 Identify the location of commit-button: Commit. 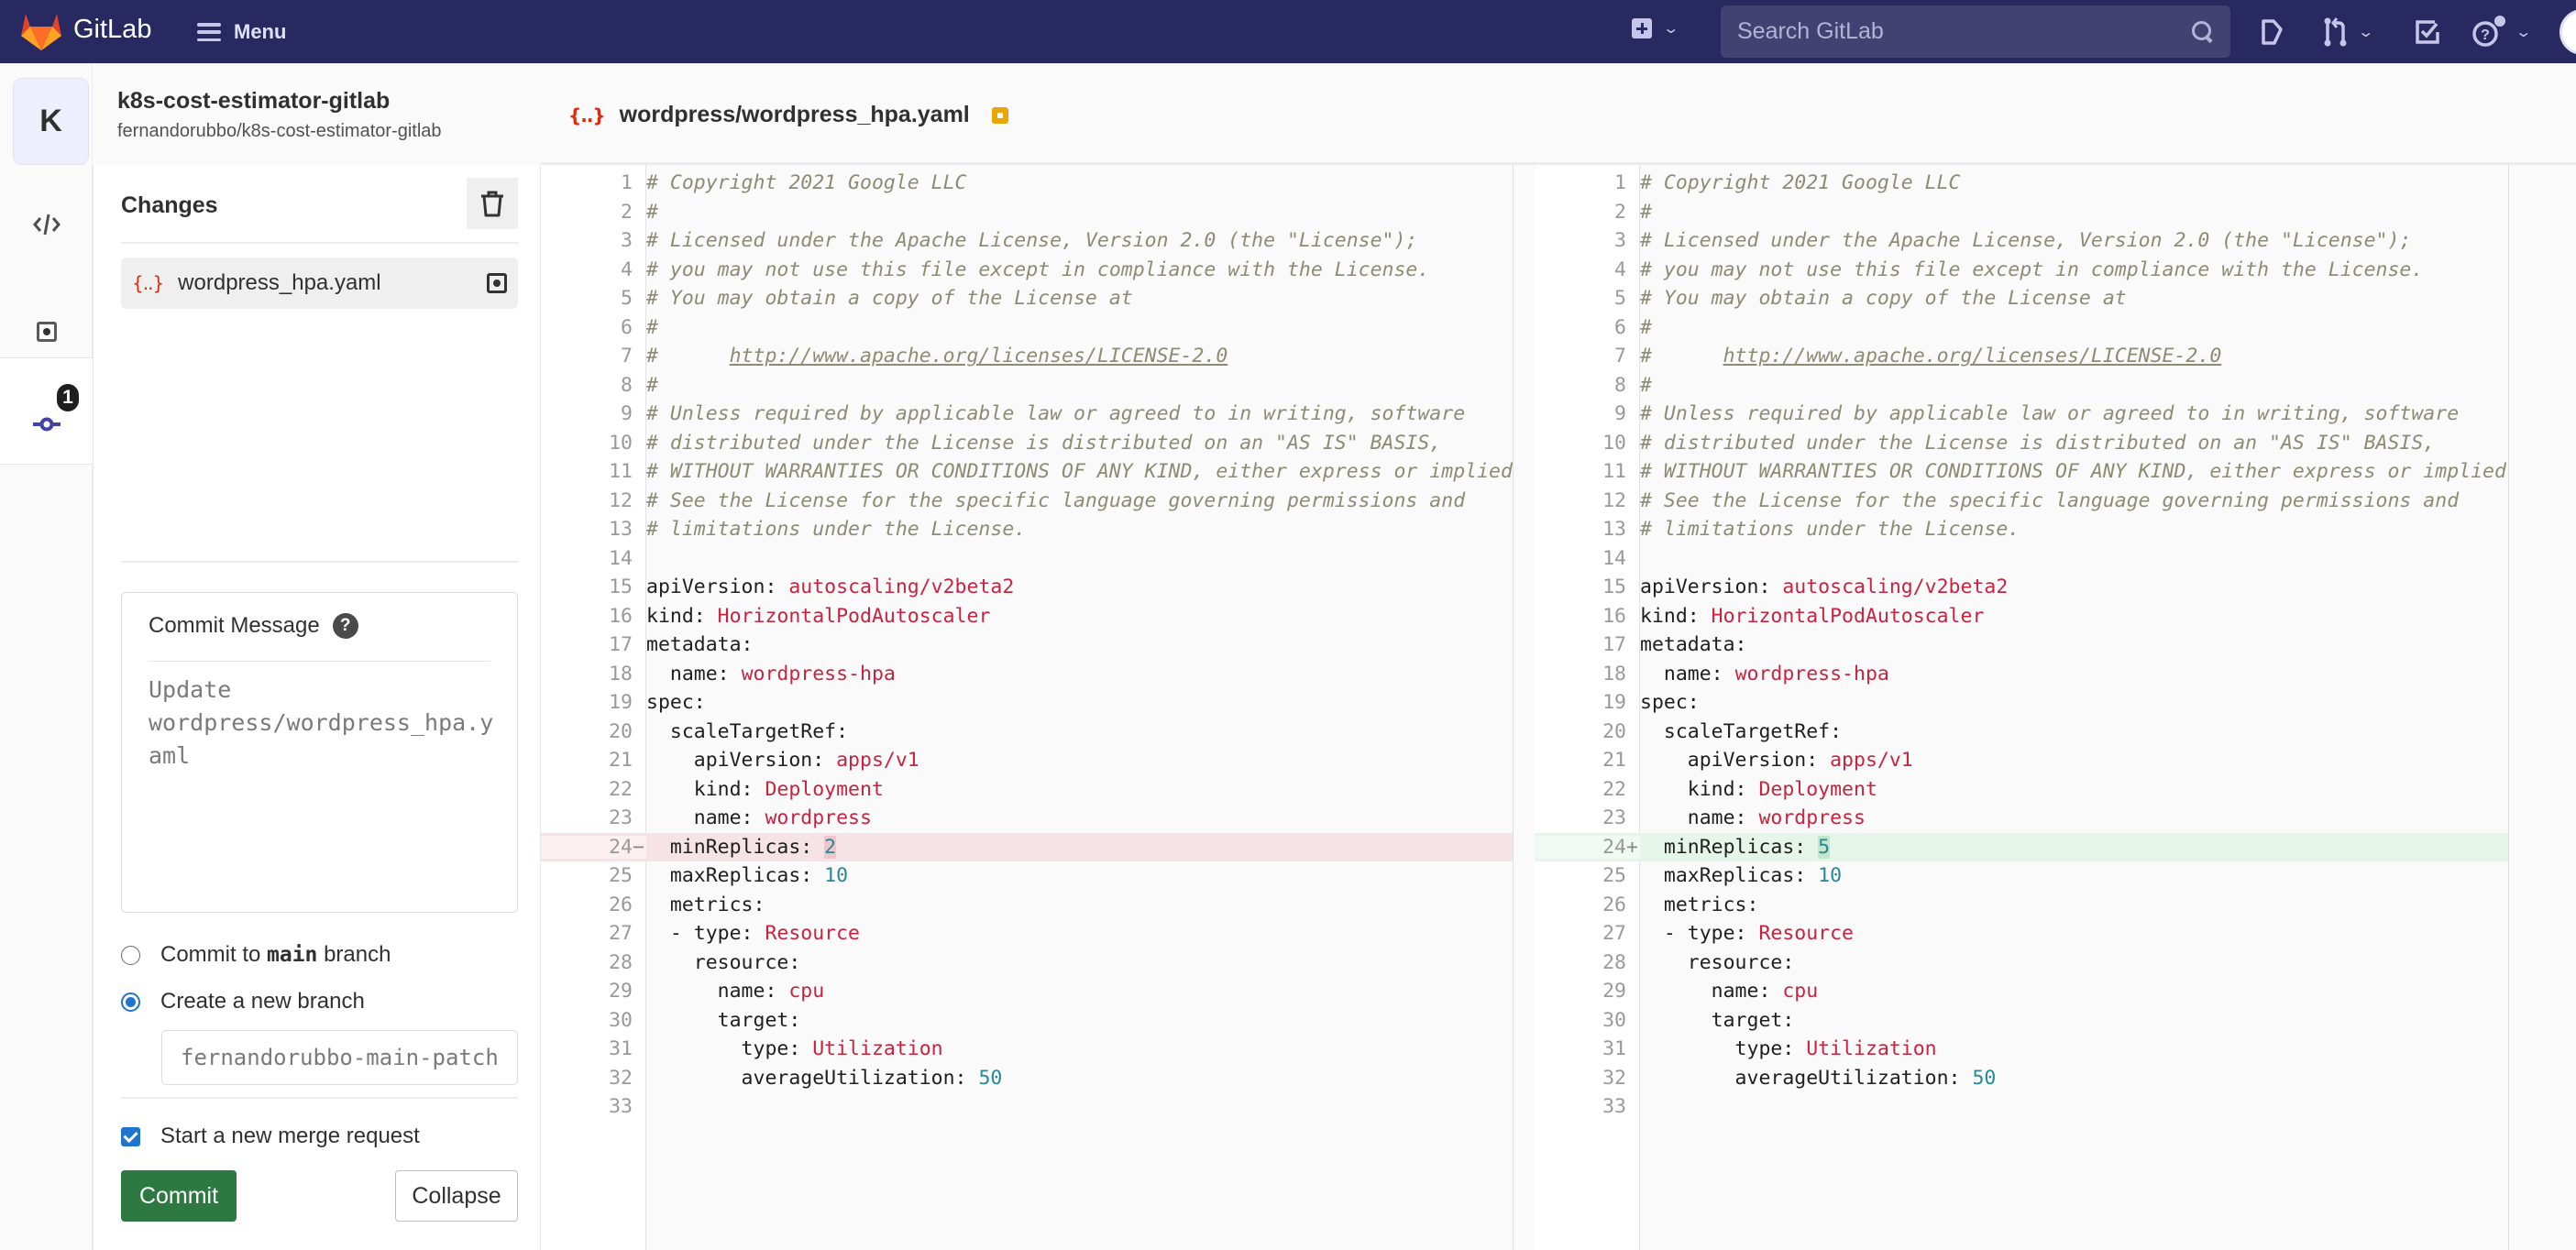
(179, 1196).